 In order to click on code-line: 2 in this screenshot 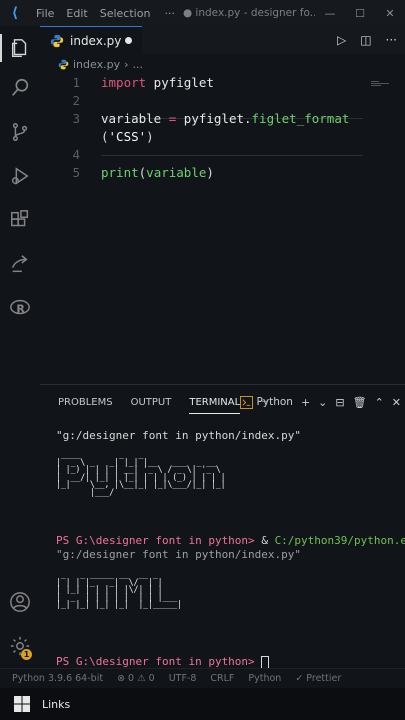, I will do `click(222, 101)`.